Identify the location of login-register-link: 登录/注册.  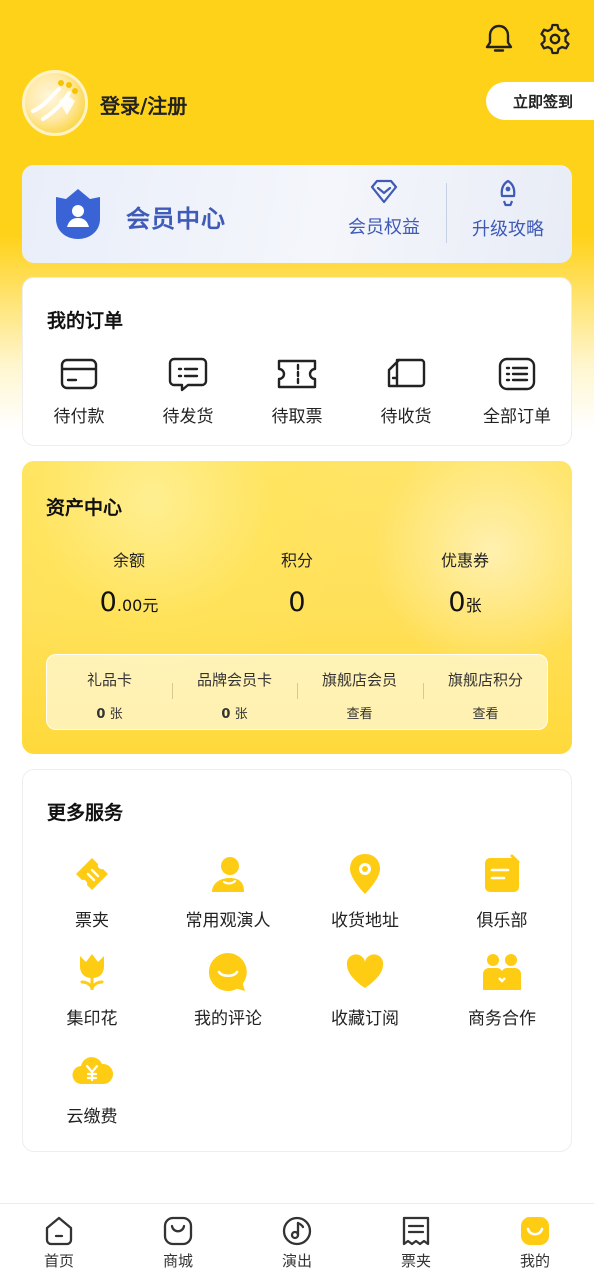
(143, 104).